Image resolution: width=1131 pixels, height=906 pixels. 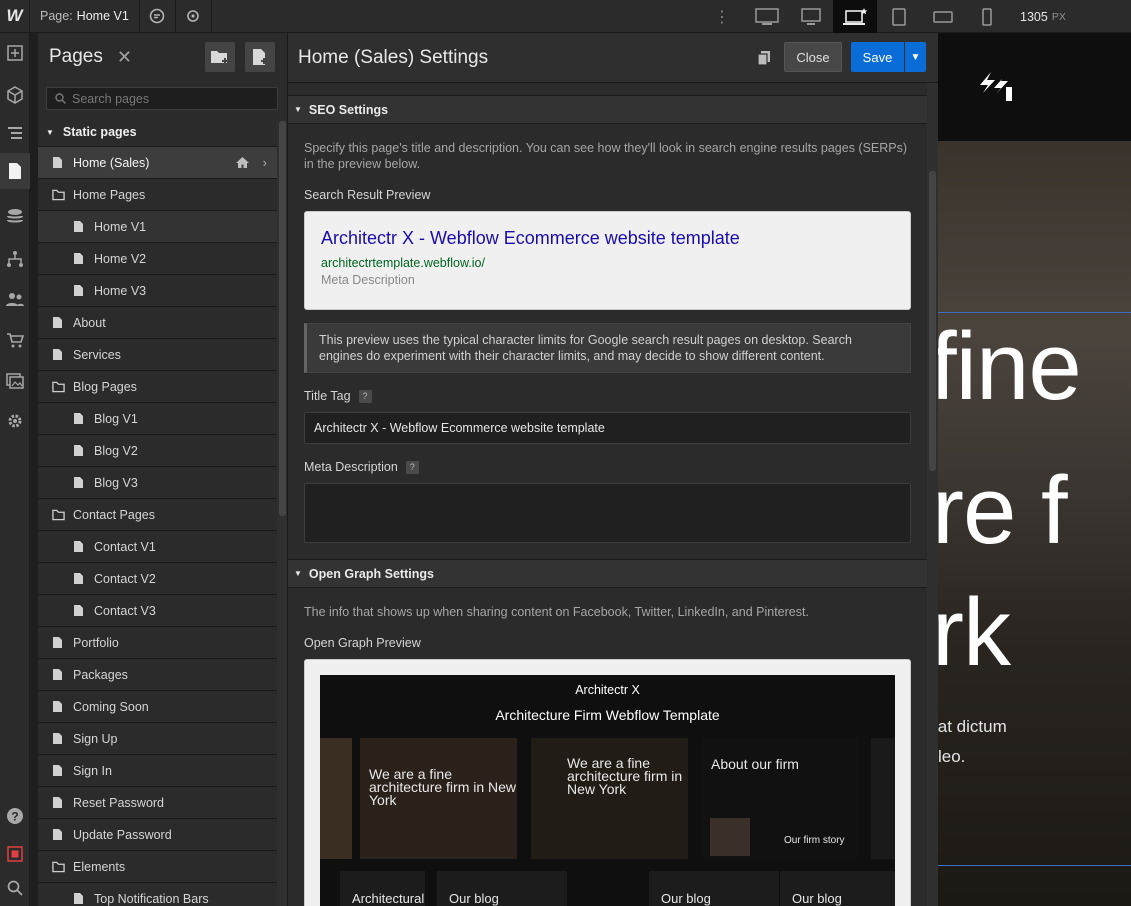 What do you see at coordinates (855, 16) in the screenshot?
I see `laptop-base-icon` at bounding box center [855, 16].